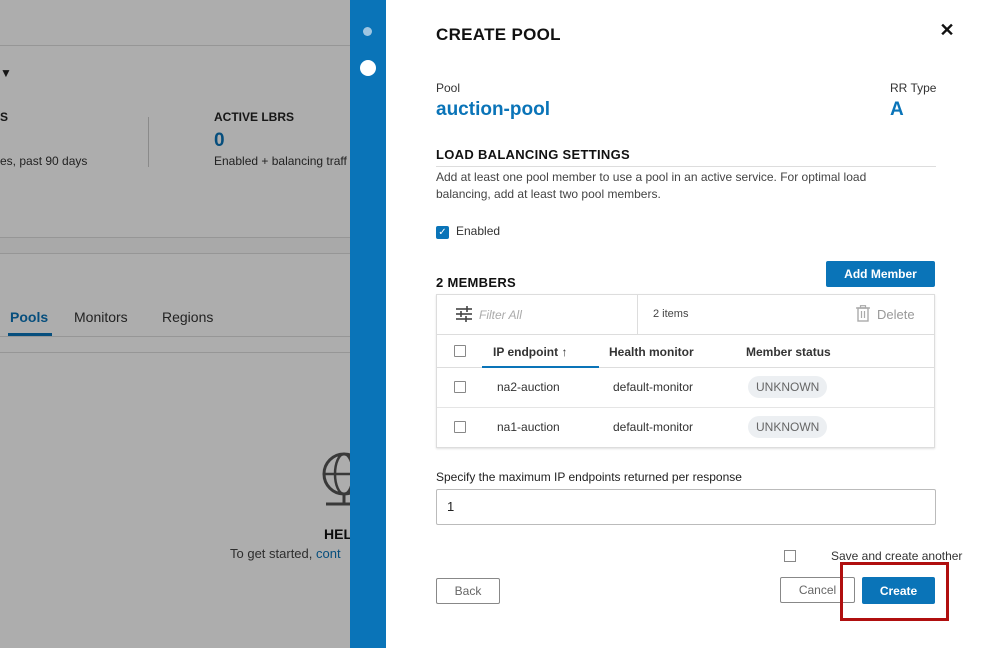  I want to click on lb-settings-title: LOAD BALANCING SETTINGS, so click(533, 154).